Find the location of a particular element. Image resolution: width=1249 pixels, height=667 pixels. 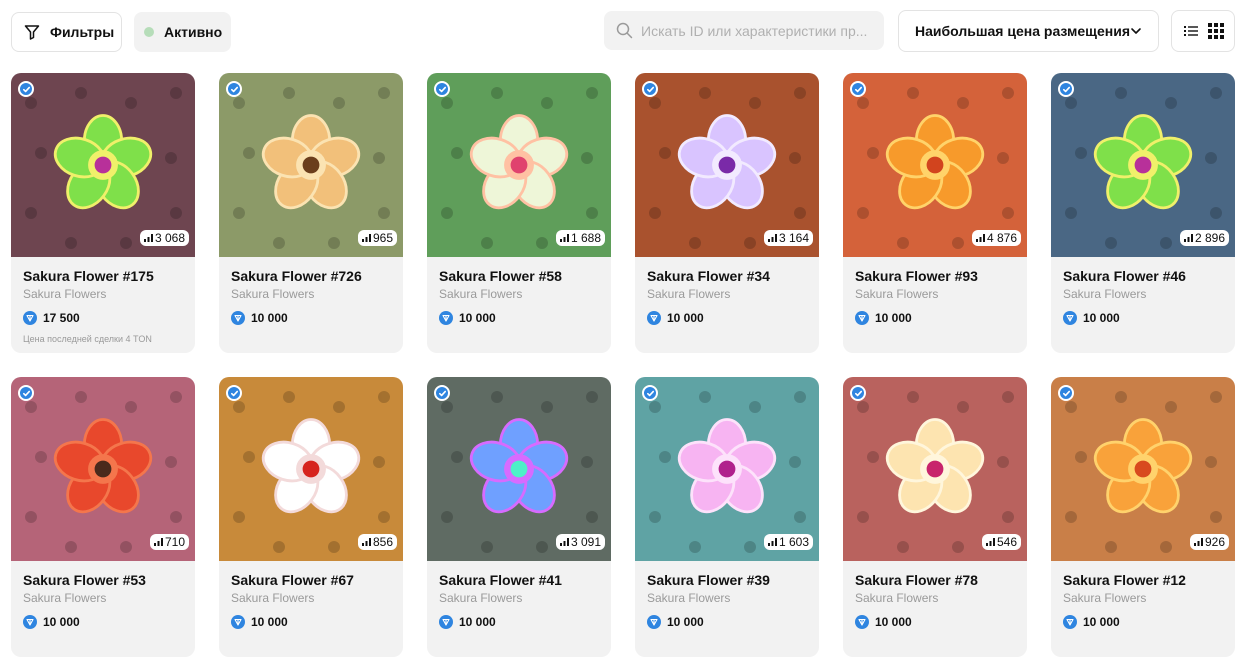

view-count: 856 is located at coordinates (382, 542).